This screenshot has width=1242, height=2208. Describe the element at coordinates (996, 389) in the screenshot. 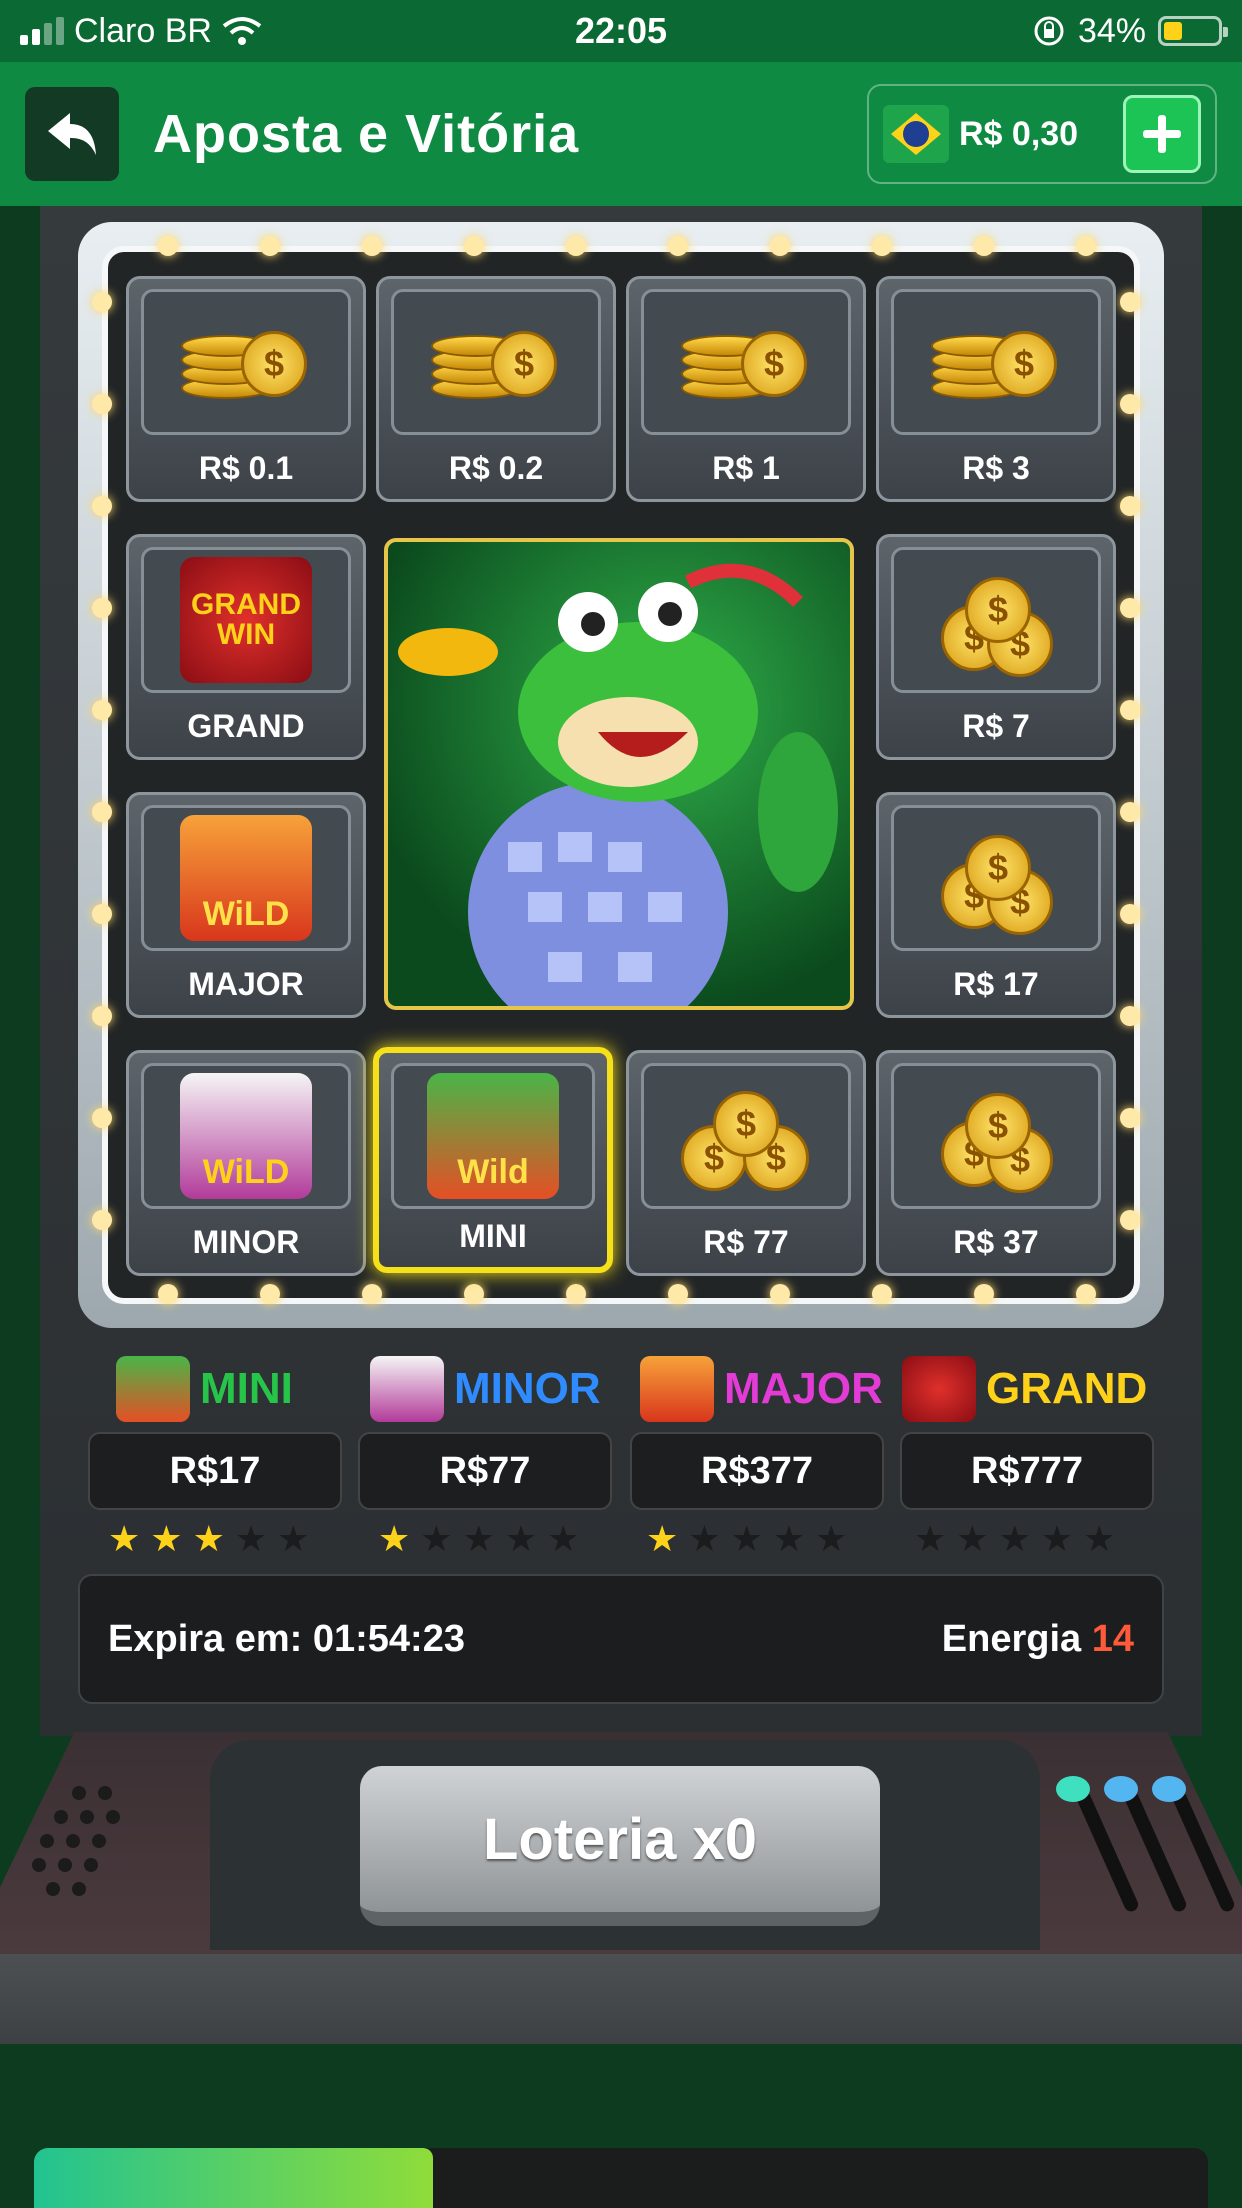

I see `prize-tile-3: $ R$ 3` at that location.